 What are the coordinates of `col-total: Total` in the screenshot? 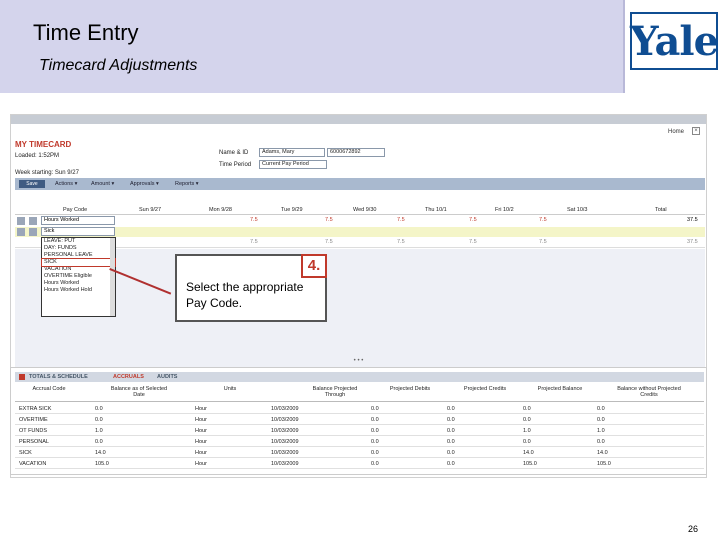 It's located at (661, 210).